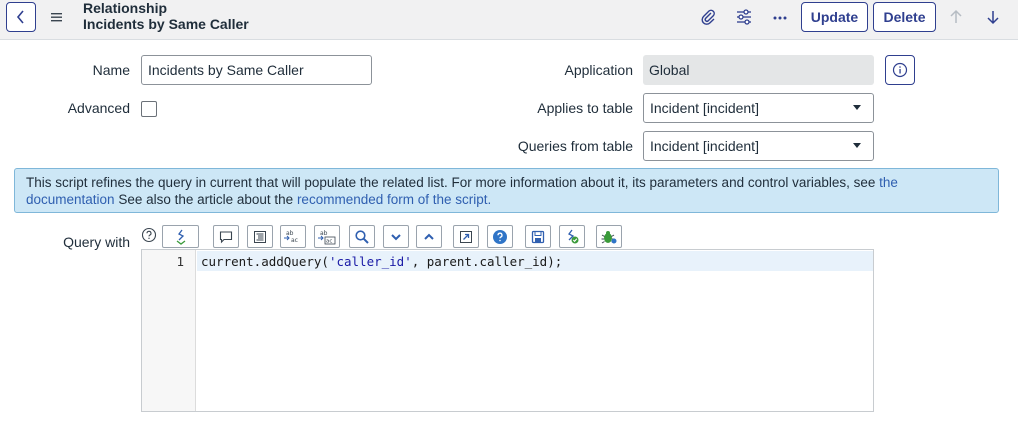 This screenshot has height=430, width=1018. I want to click on help-circle-icon, so click(500, 236).